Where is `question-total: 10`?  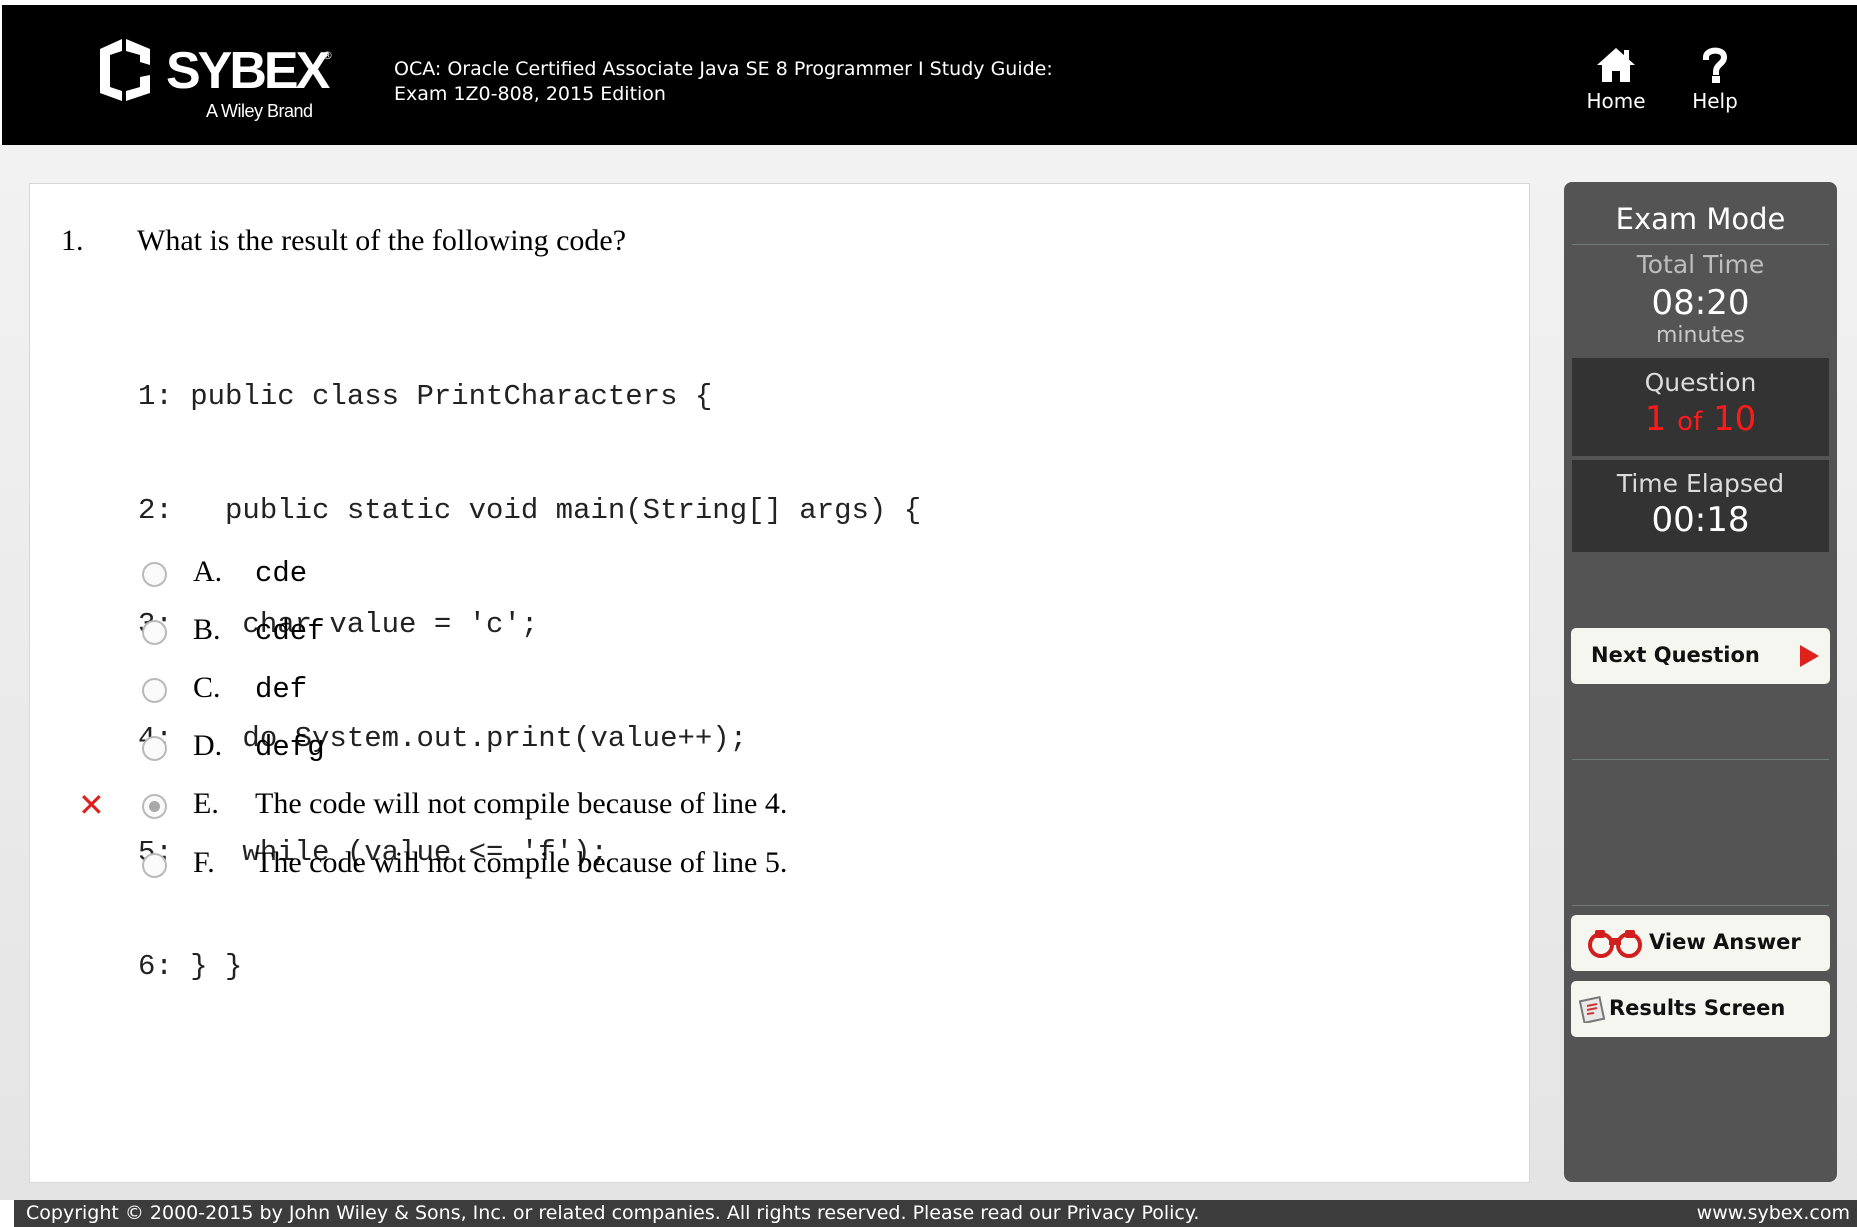
question-total: 10 is located at coordinates (1735, 419).